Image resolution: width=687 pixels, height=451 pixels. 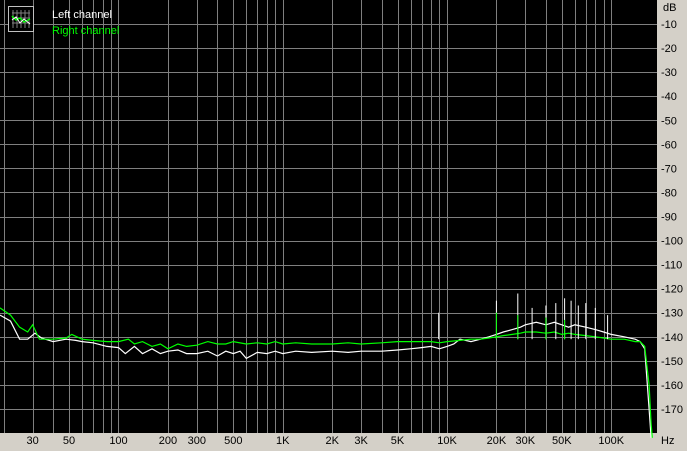 I want to click on y-tick-label: -10, so click(x=669, y=25).